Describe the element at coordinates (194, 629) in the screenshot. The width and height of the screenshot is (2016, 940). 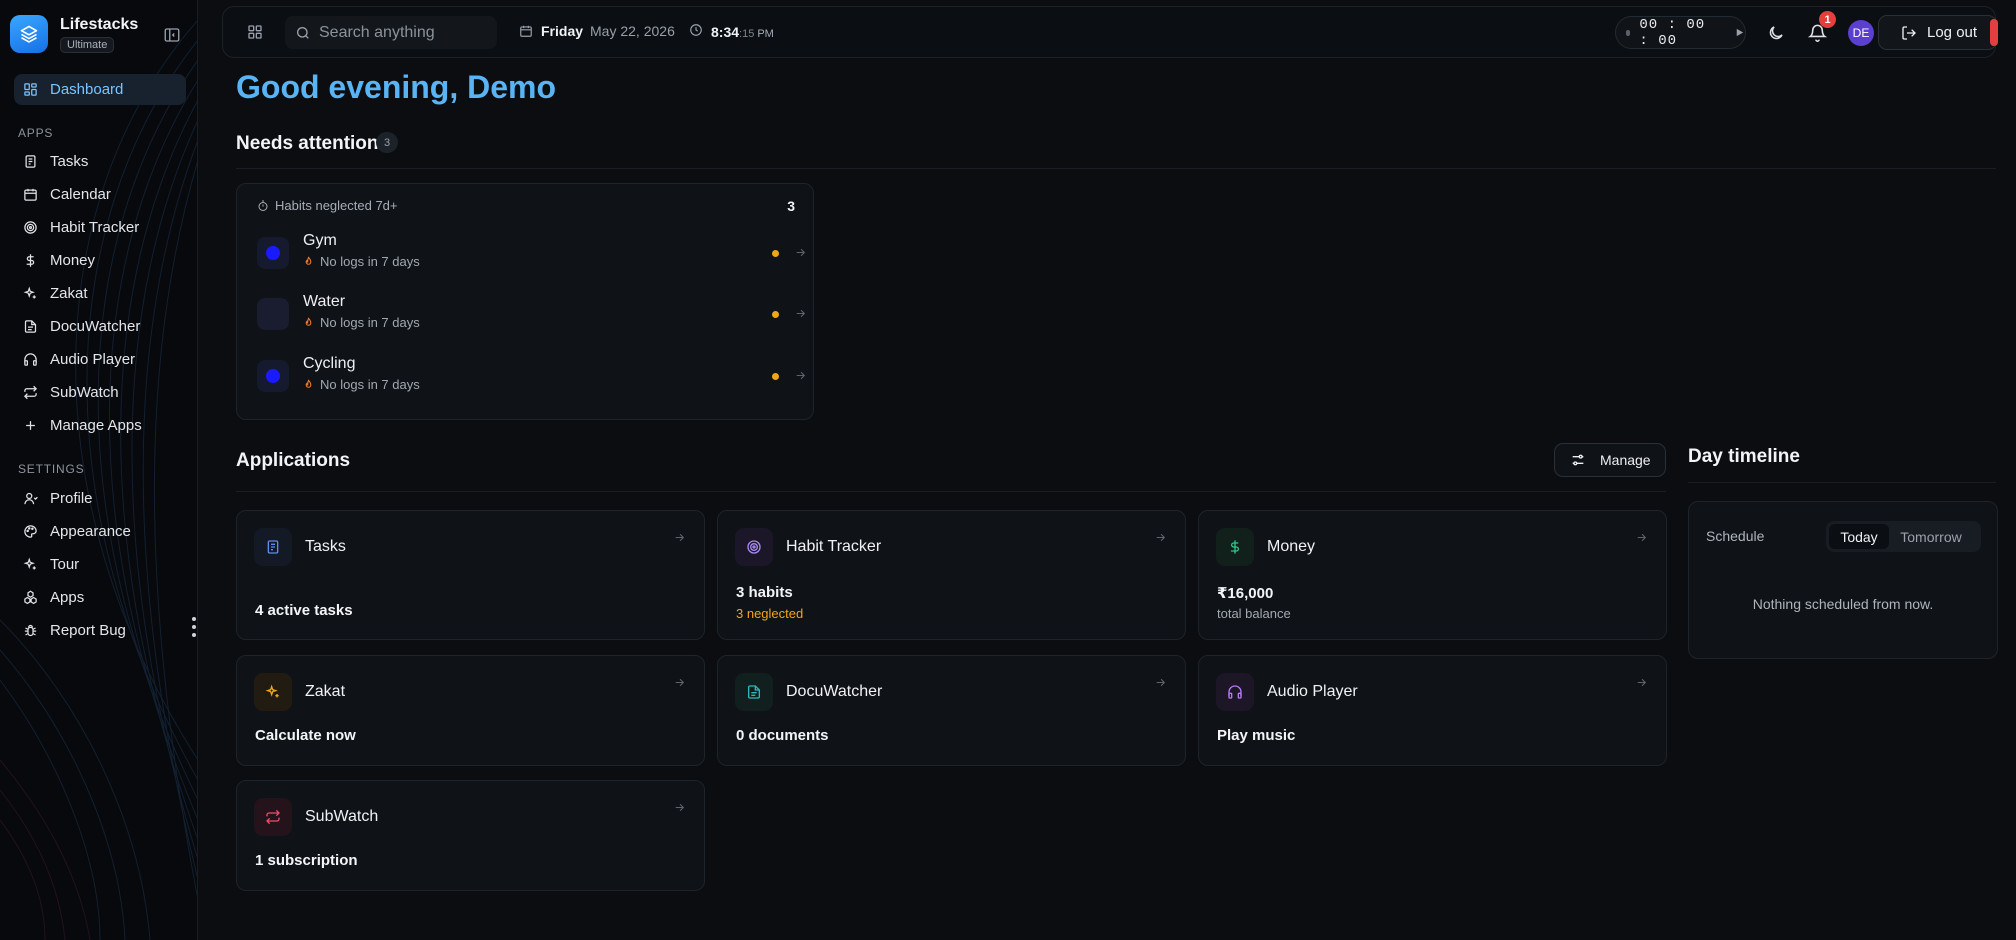
I see `sidebar-resize-handle` at that location.